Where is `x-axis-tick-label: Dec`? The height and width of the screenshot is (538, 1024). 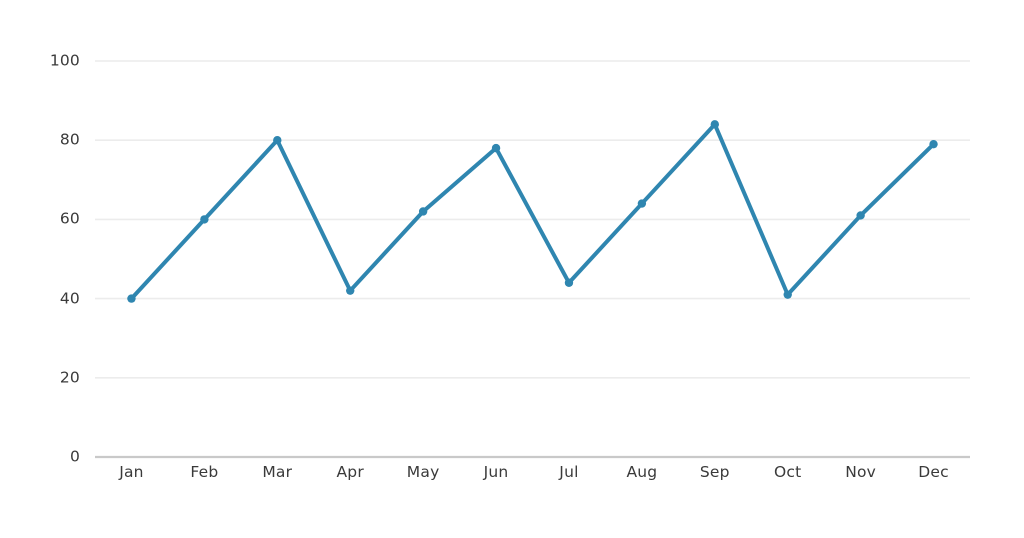
x-axis-tick-label: Dec is located at coordinates (933, 472).